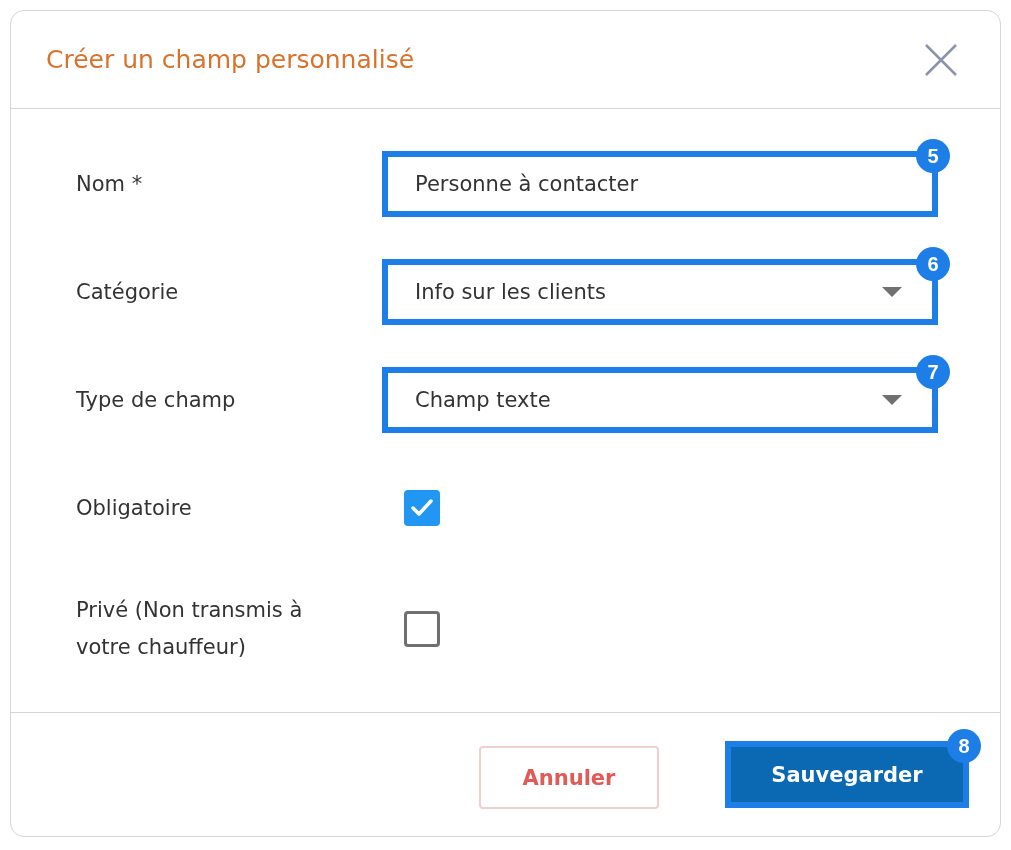  Describe the element at coordinates (941, 59) in the screenshot. I see `close-icon` at that location.